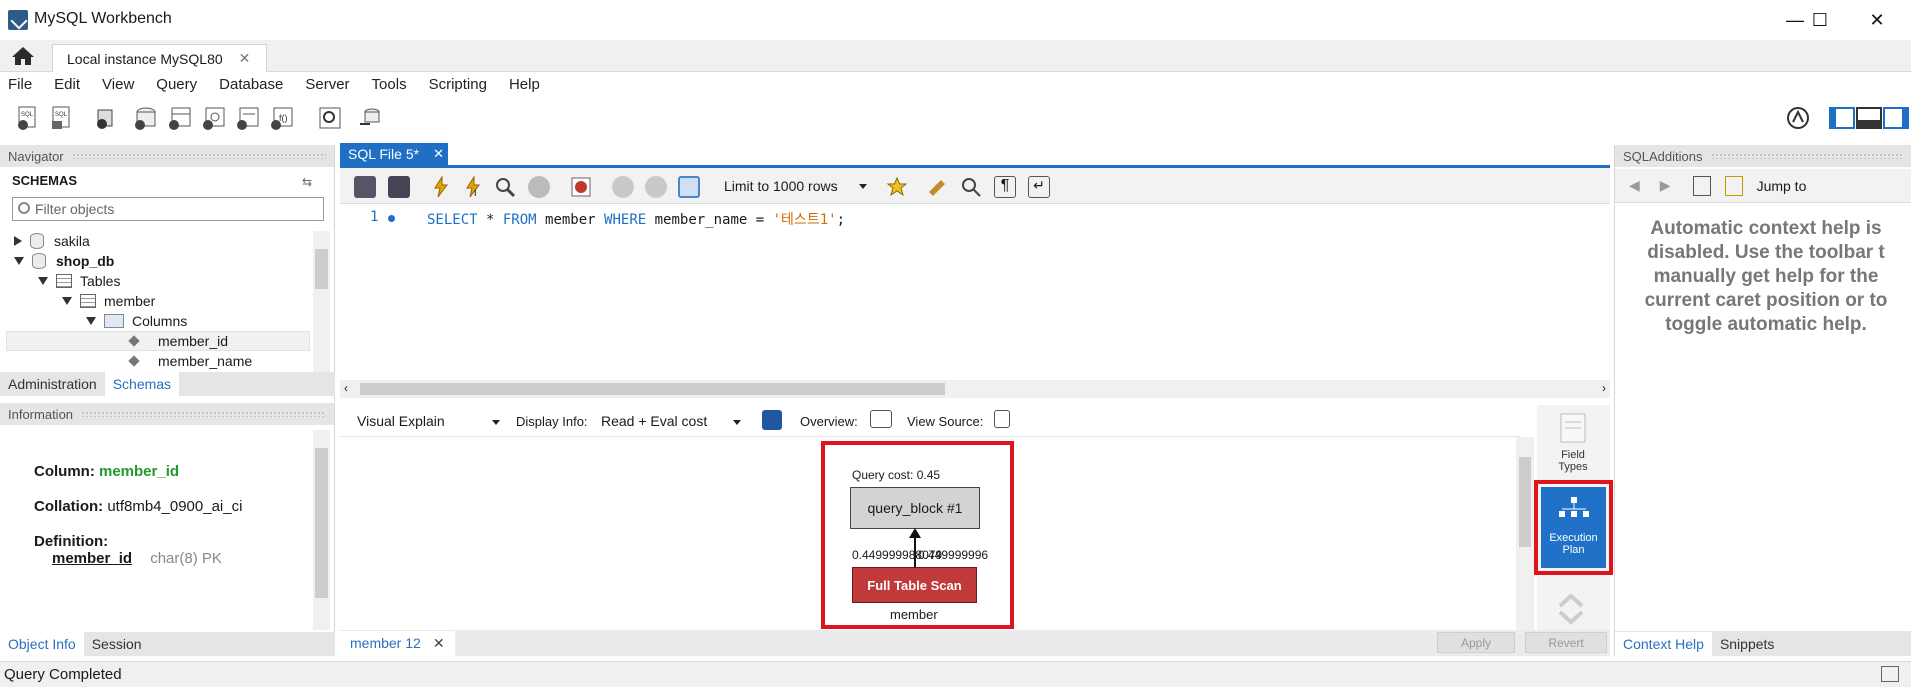  What do you see at coordinates (370, 118) in the screenshot?
I see `reconnect-icon` at bounding box center [370, 118].